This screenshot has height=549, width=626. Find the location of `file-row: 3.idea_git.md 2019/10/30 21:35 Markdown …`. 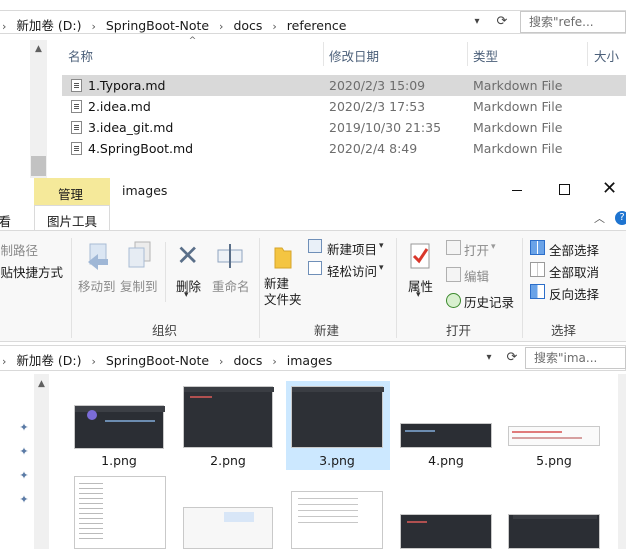

file-row: 3.idea_git.md 2019/10/30 21:35 Markdown … is located at coordinates (344, 127).